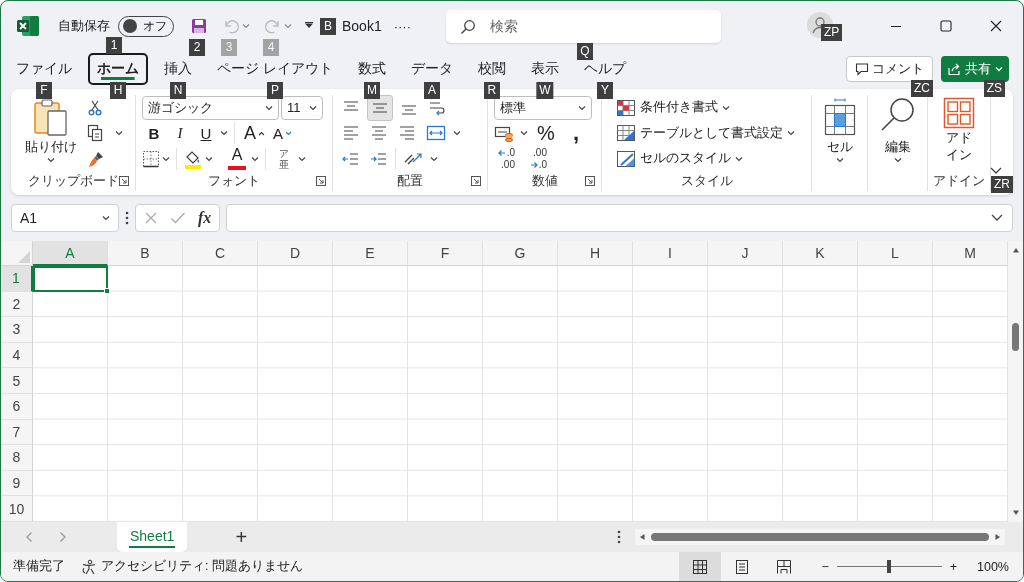 The width and height of the screenshot is (1024, 582). What do you see at coordinates (544, 69) in the screenshot?
I see `ribbon-tab: 表示` at bounding box center [544, 69].